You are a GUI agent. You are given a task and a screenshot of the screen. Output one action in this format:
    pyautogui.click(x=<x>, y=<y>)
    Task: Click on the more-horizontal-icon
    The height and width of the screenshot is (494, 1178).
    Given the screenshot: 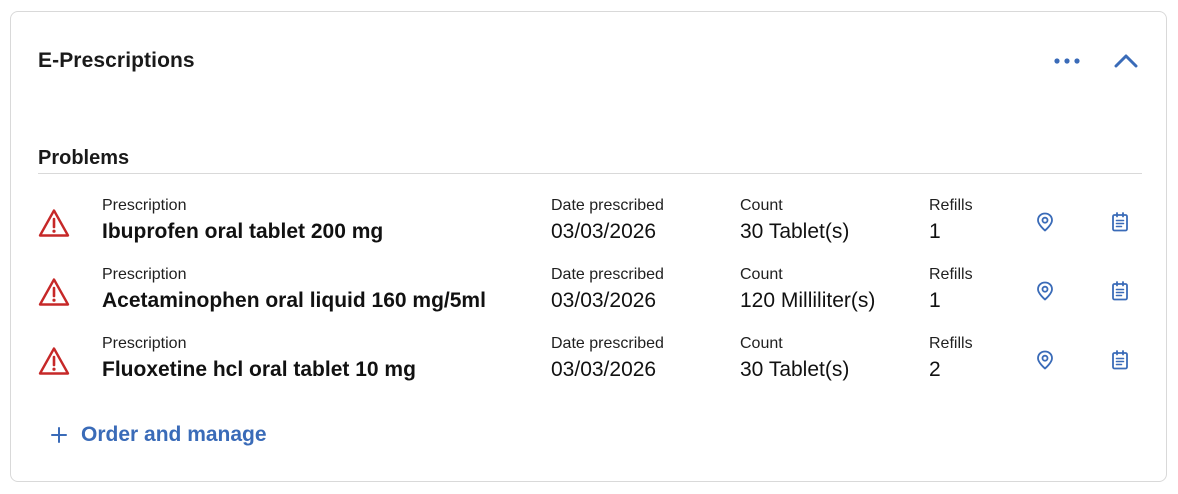 What is the action you would take?
    pyautogui.click(x=1067, y=61)
    